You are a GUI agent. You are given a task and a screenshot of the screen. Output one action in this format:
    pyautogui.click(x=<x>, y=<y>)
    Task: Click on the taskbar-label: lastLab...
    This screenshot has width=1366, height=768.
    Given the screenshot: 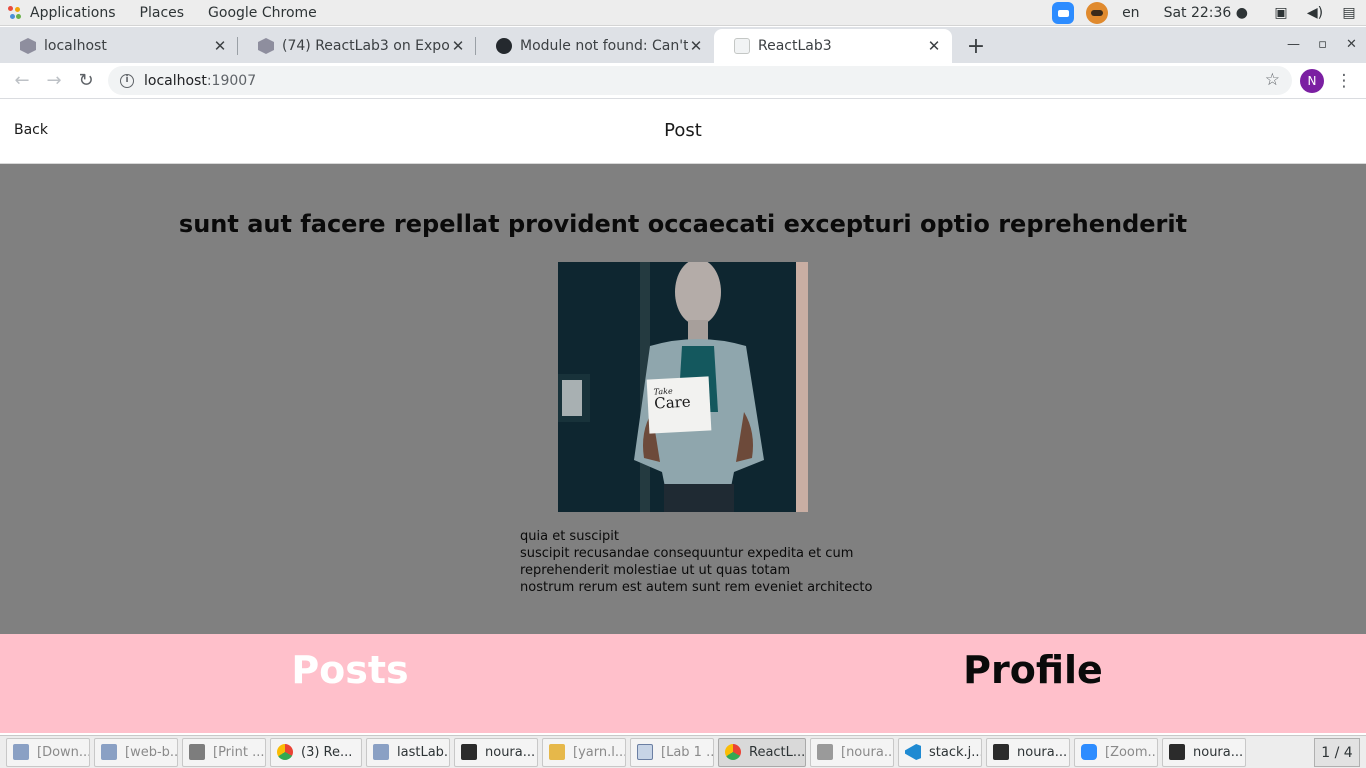 What is the action you would take?
    pyautogui.click(x=423, y=752)
    